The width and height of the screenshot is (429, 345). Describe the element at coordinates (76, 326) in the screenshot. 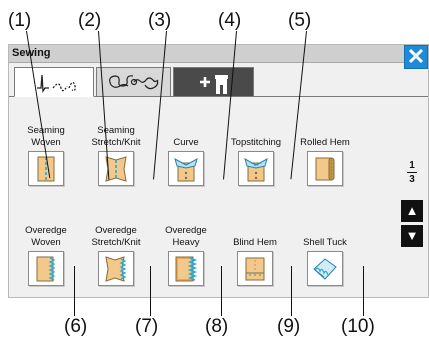

I see `callout-6: (6)` at that location.